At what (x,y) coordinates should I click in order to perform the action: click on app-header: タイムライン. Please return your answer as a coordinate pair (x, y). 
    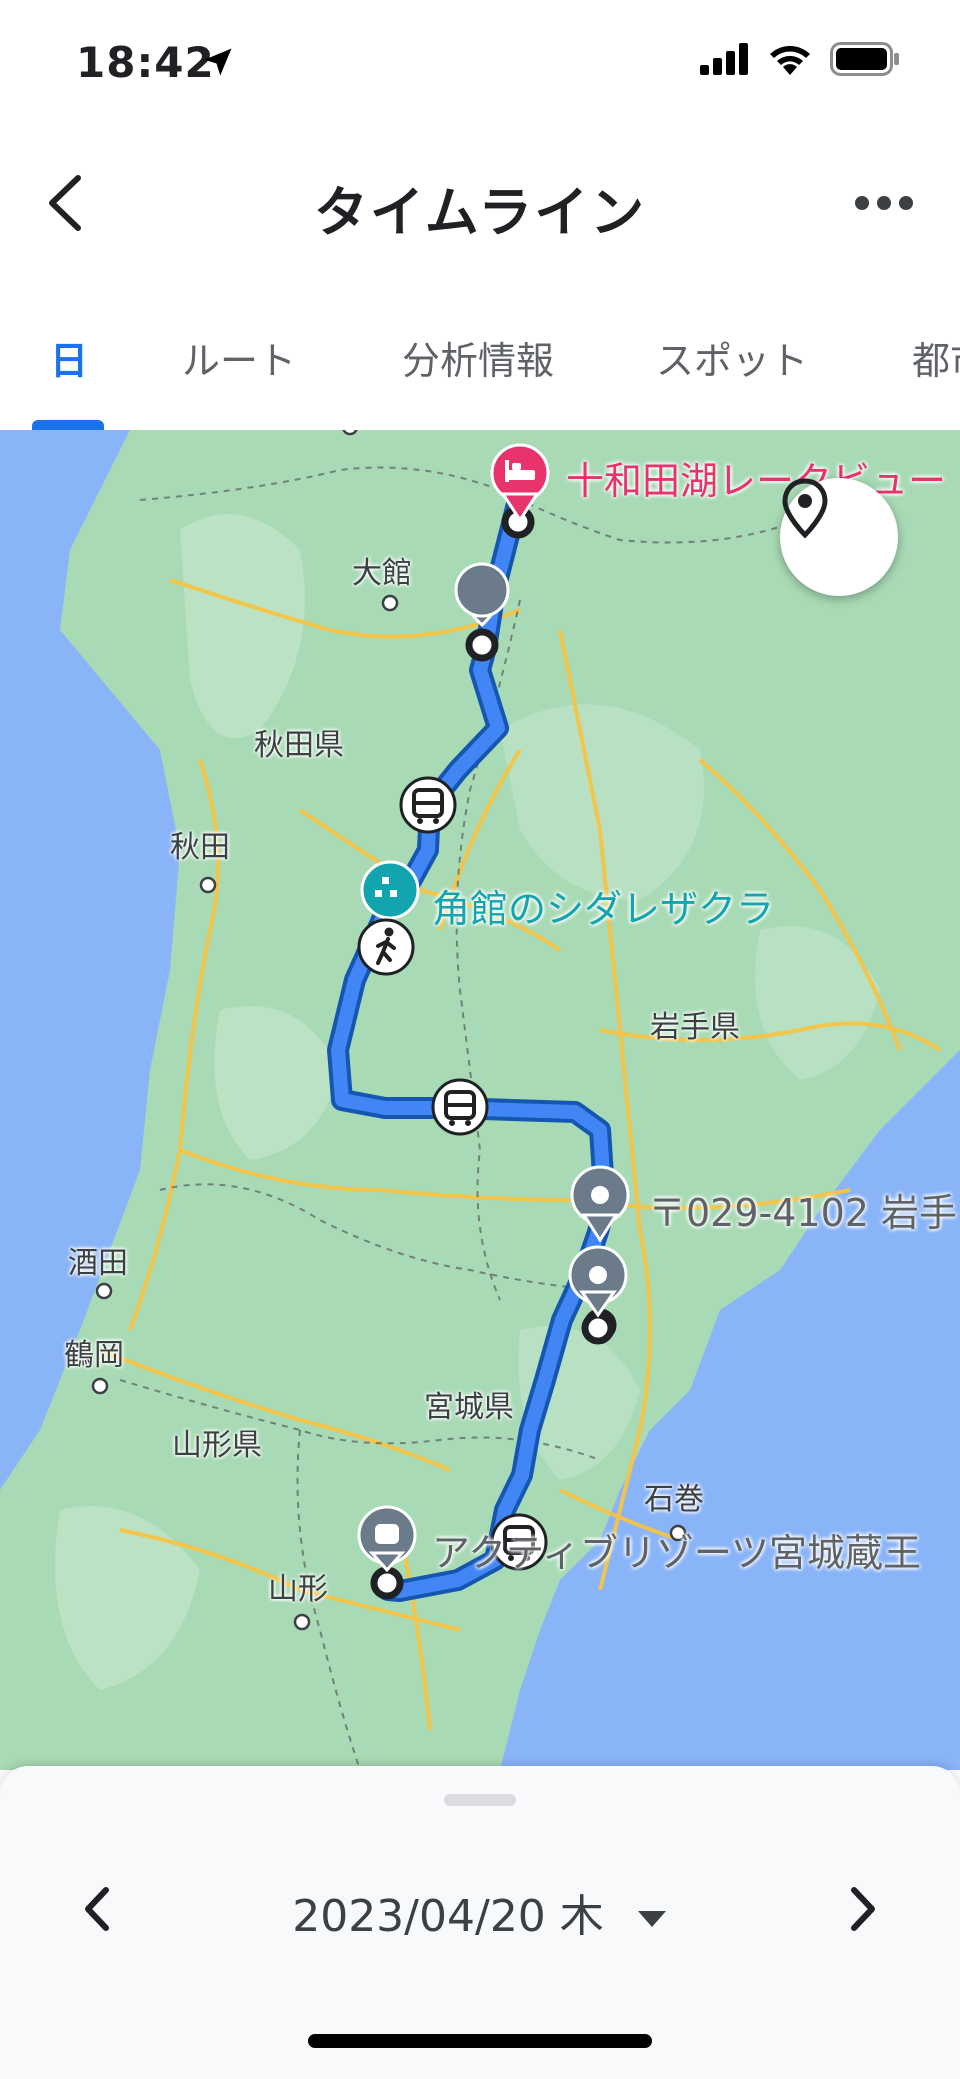
    Looking at the image, I should click on (480, 202).